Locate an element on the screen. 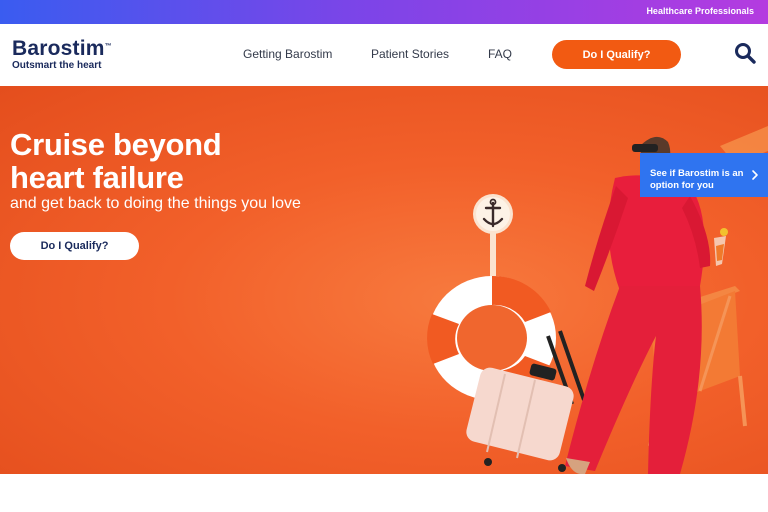  barostim-logo: Barostim™ Outsmart the heart is located at coordinates (72, 56).